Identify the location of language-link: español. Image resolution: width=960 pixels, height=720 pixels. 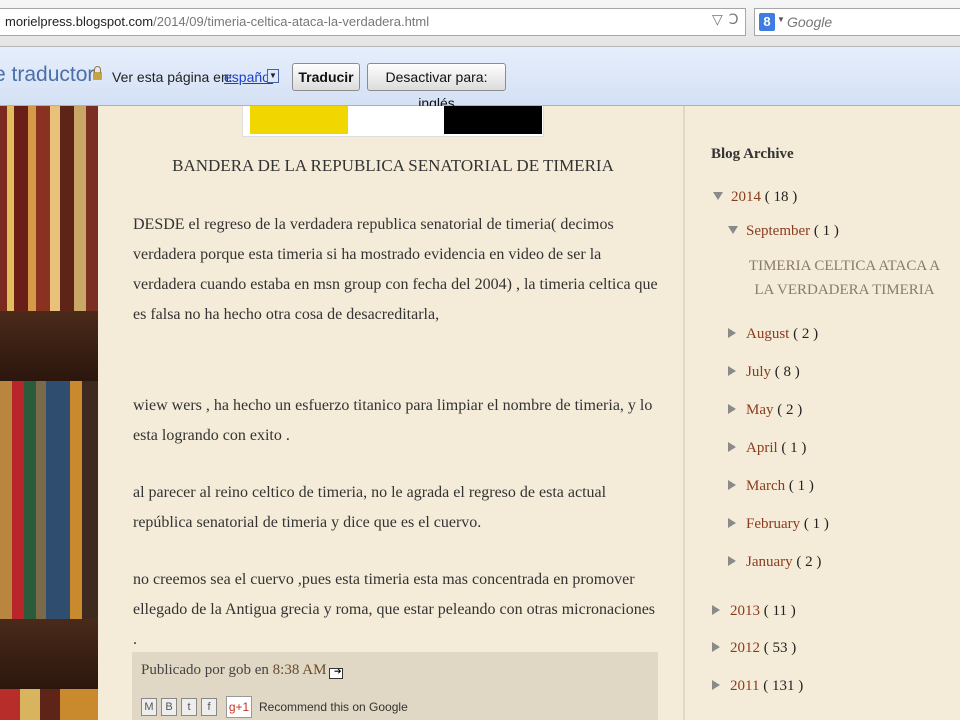
(248, 77).